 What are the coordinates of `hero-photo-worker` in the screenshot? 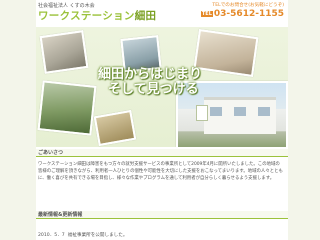 It's located at (64, 52).